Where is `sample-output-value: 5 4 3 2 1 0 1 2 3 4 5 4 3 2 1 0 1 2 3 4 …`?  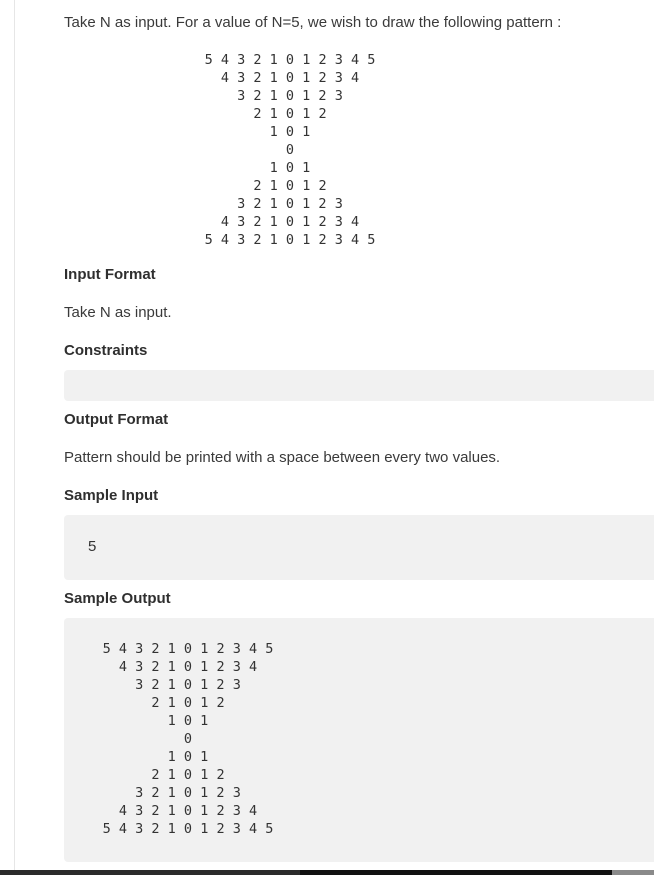 sample-output-value: 5 4 3 2 1 0 1 2 3 4 5 4 3 2 1 0 1 2 3 4 … is located at coordinates (188, 739).